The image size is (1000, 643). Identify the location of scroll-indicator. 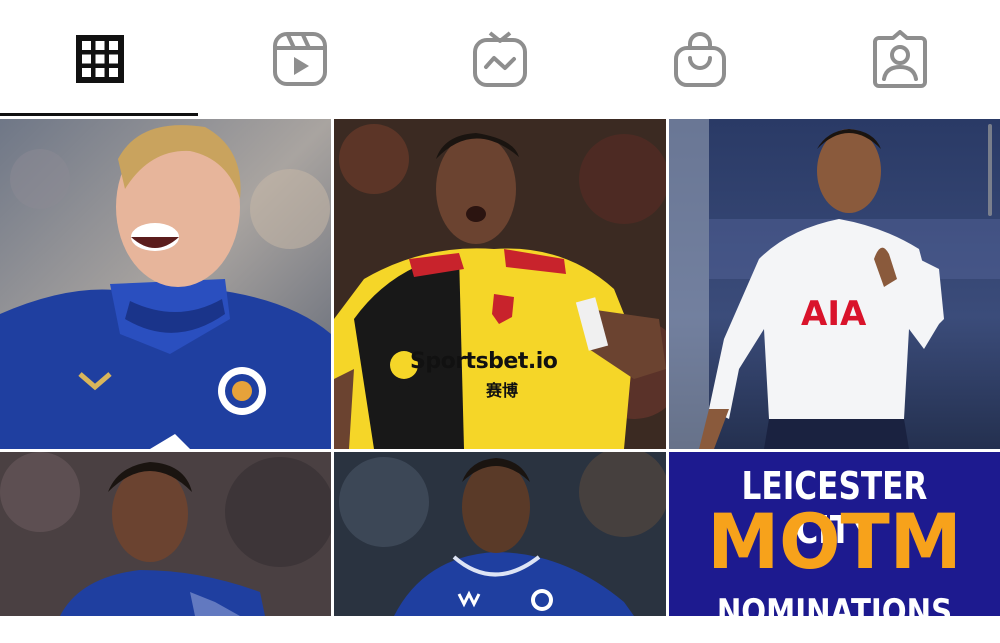
(990, 170).